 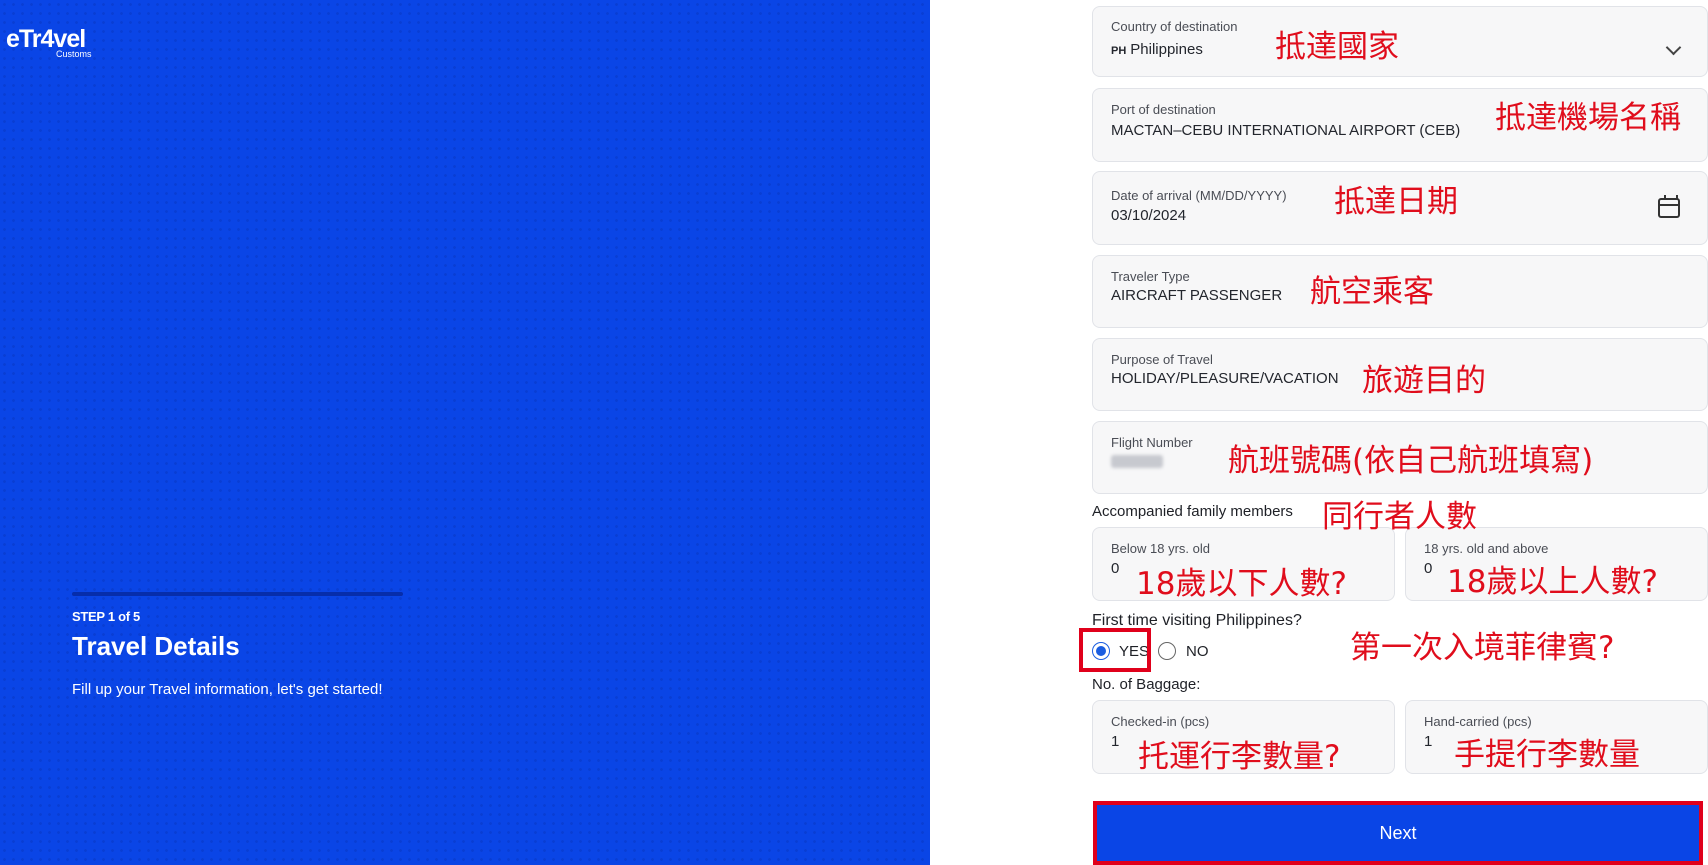 I want to click on annotation-first-time: 第一次入境菲律賓?, so click(x=1482, y=648).